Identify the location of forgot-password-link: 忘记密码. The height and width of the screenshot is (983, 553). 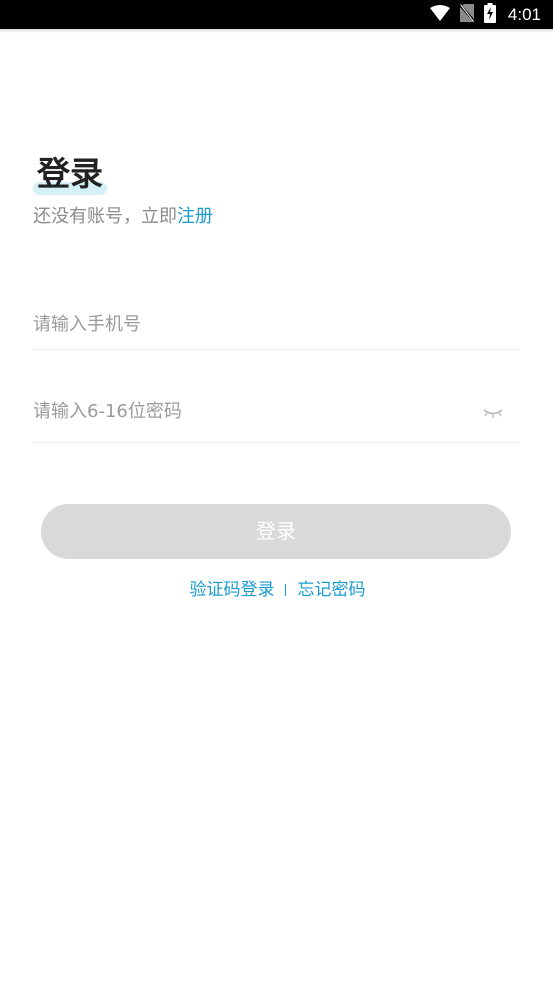
(332, 590).